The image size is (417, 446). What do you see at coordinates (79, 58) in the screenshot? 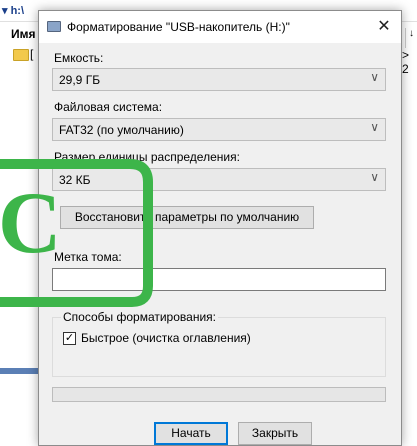
I see `capacity-label: Емкость:` at bounding box center [79, 58].